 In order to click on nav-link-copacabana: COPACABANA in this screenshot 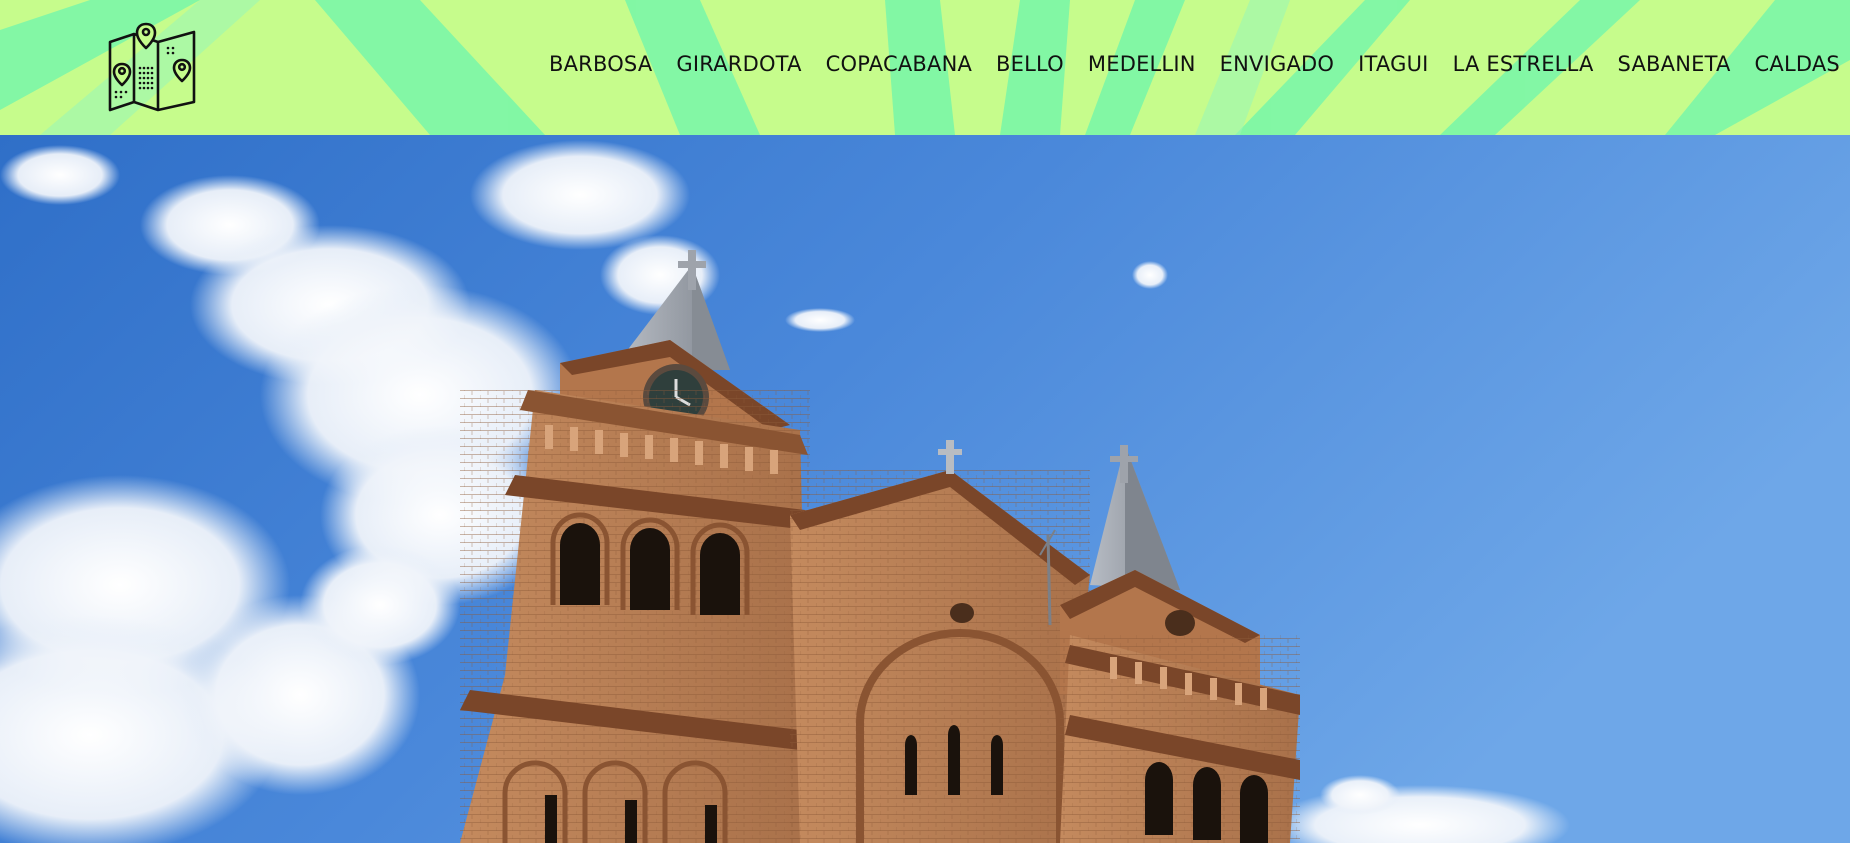, I will do `click(899, 64)`.